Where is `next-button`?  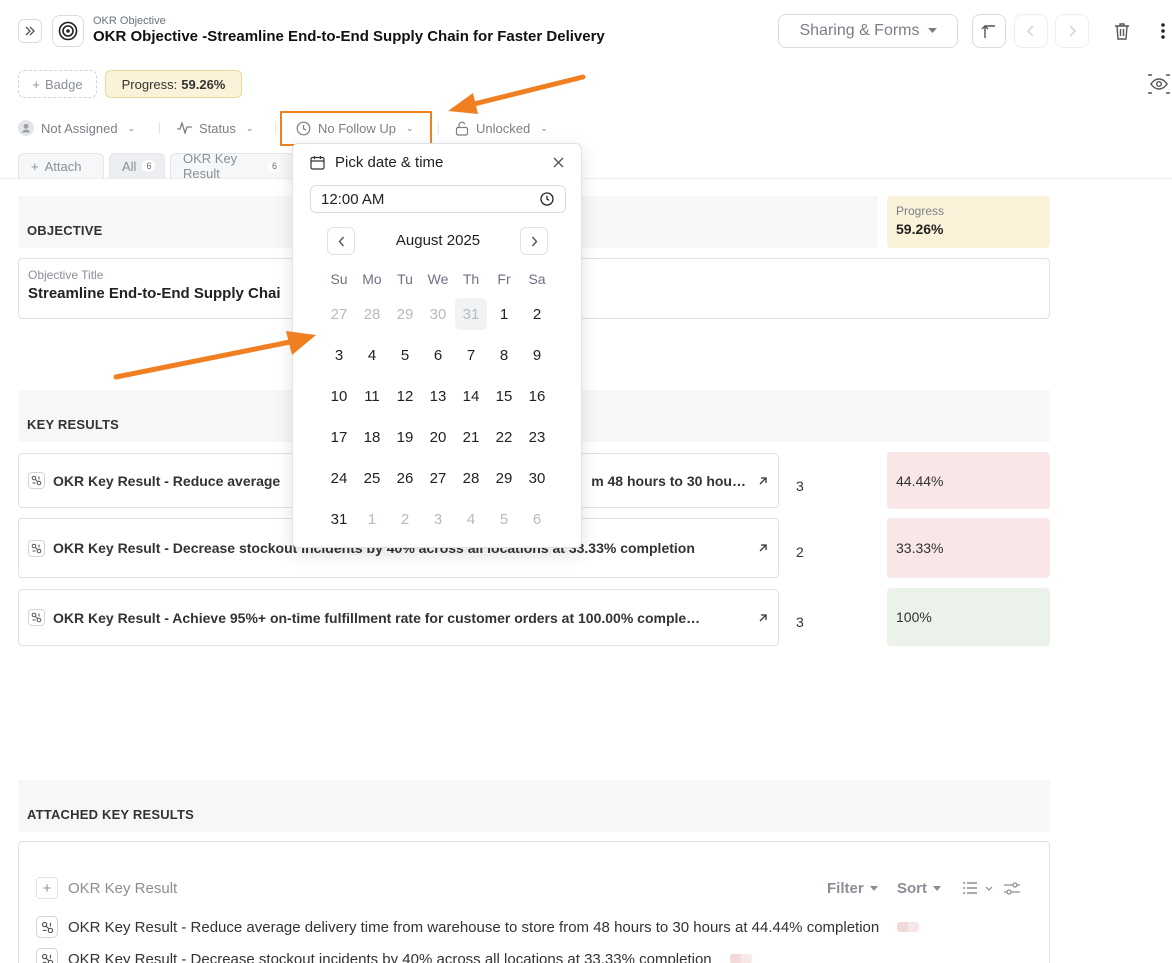 next-button is located at coordinates (1072, 31).